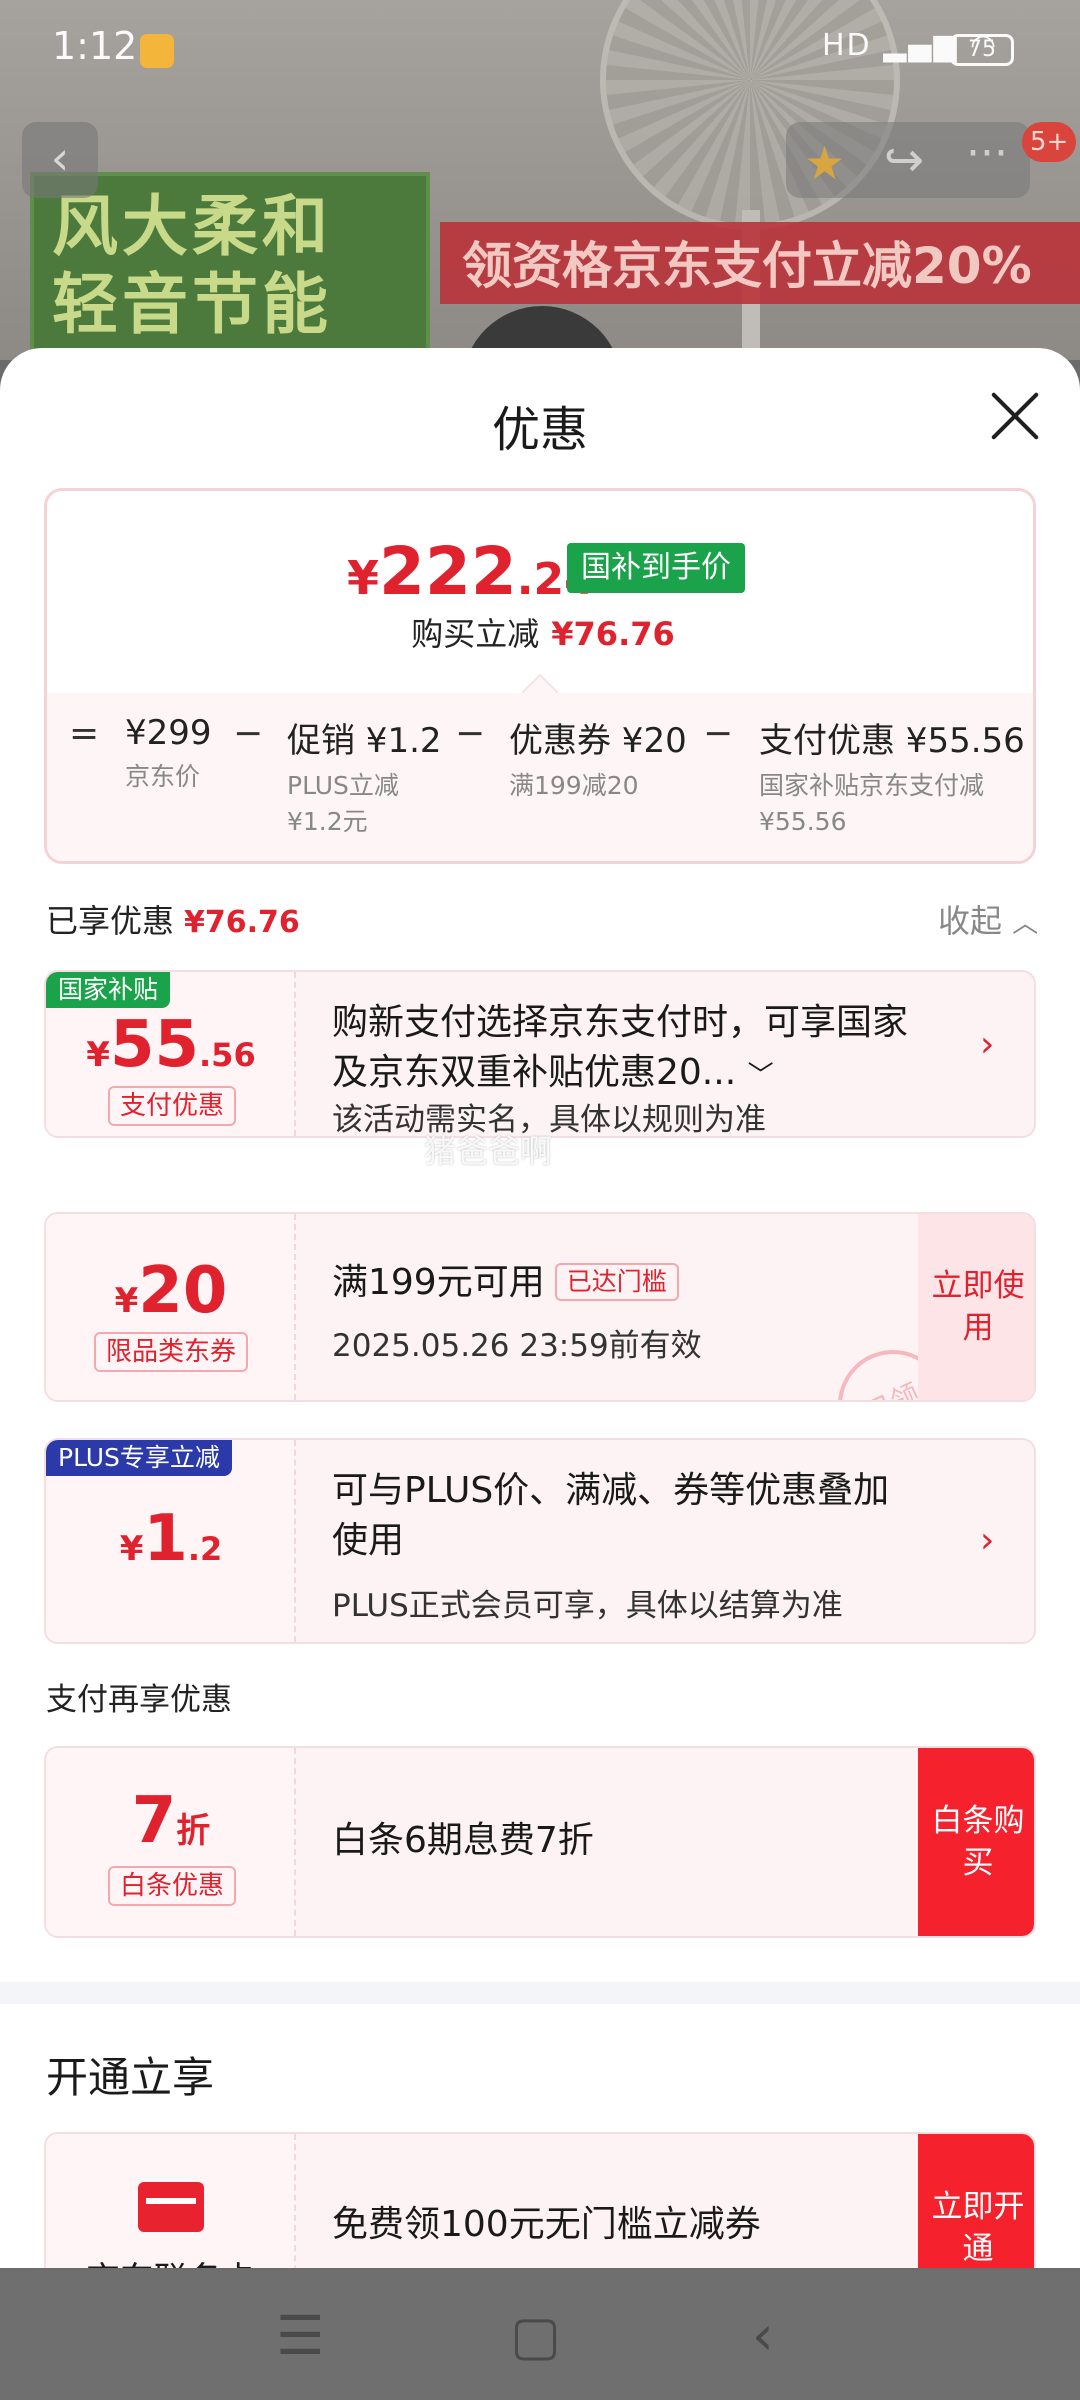  What do you see at coordinates (620, 1022) in the screenshot?
I see `offer-desc-line1: 购新支付选择京东支付时，可享国家` at bounding box center [620, 1022].